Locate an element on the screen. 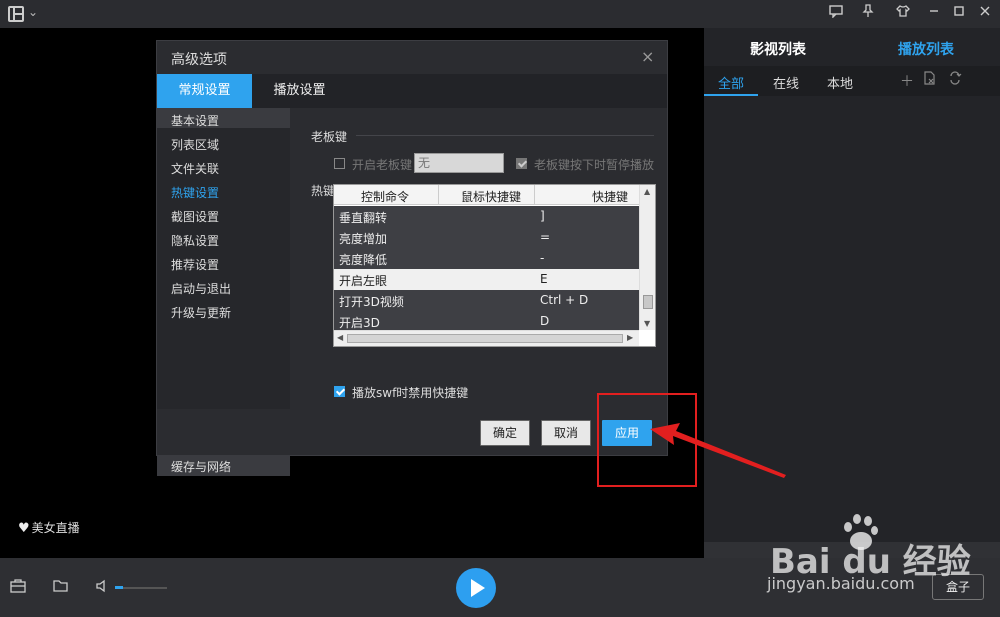 This screenshot has width=1000, height=617. boss-key-section-label: 老板键 is located at coordinates (329, 137).